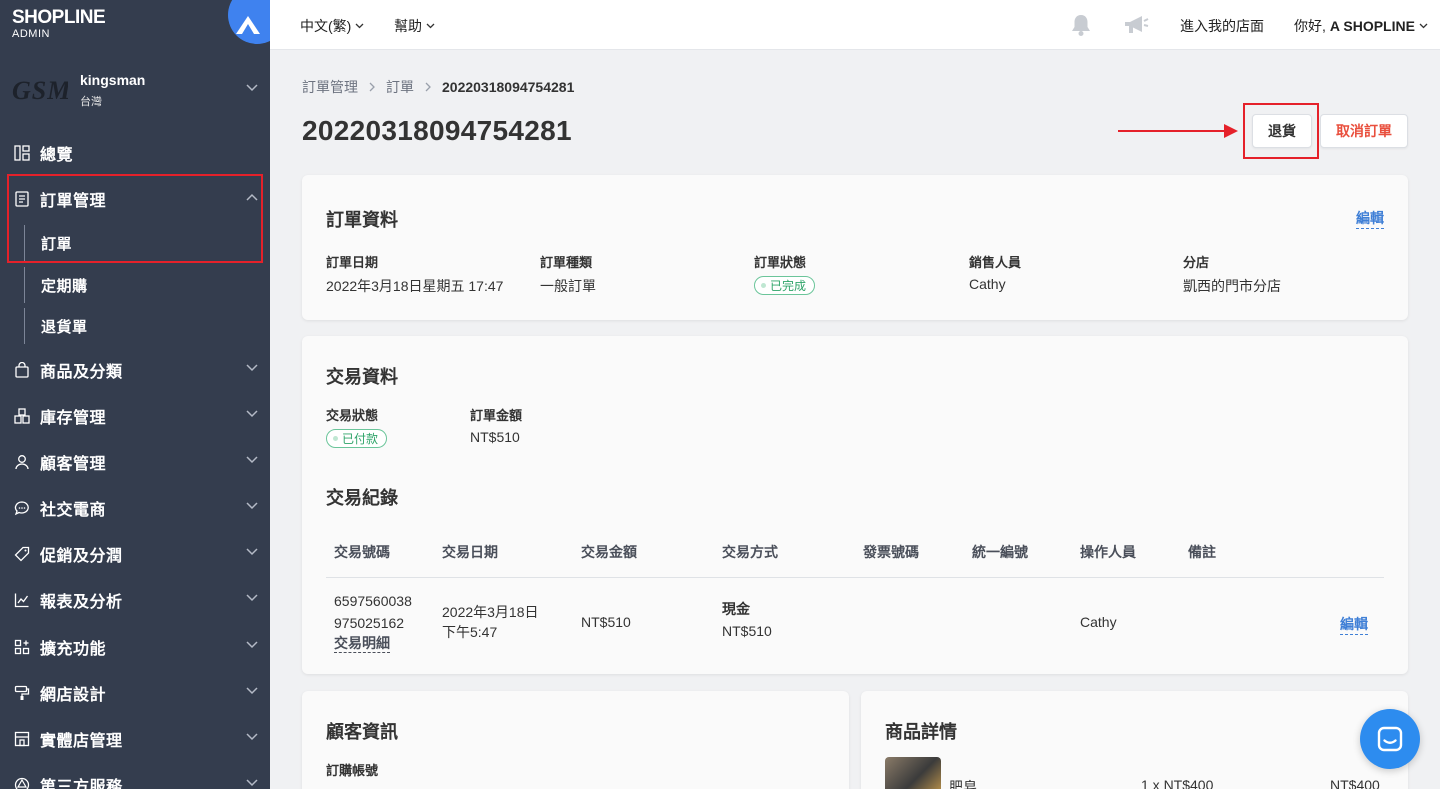  I want to click on sidebar-item-label: 顧客管理, so click(73, 464).